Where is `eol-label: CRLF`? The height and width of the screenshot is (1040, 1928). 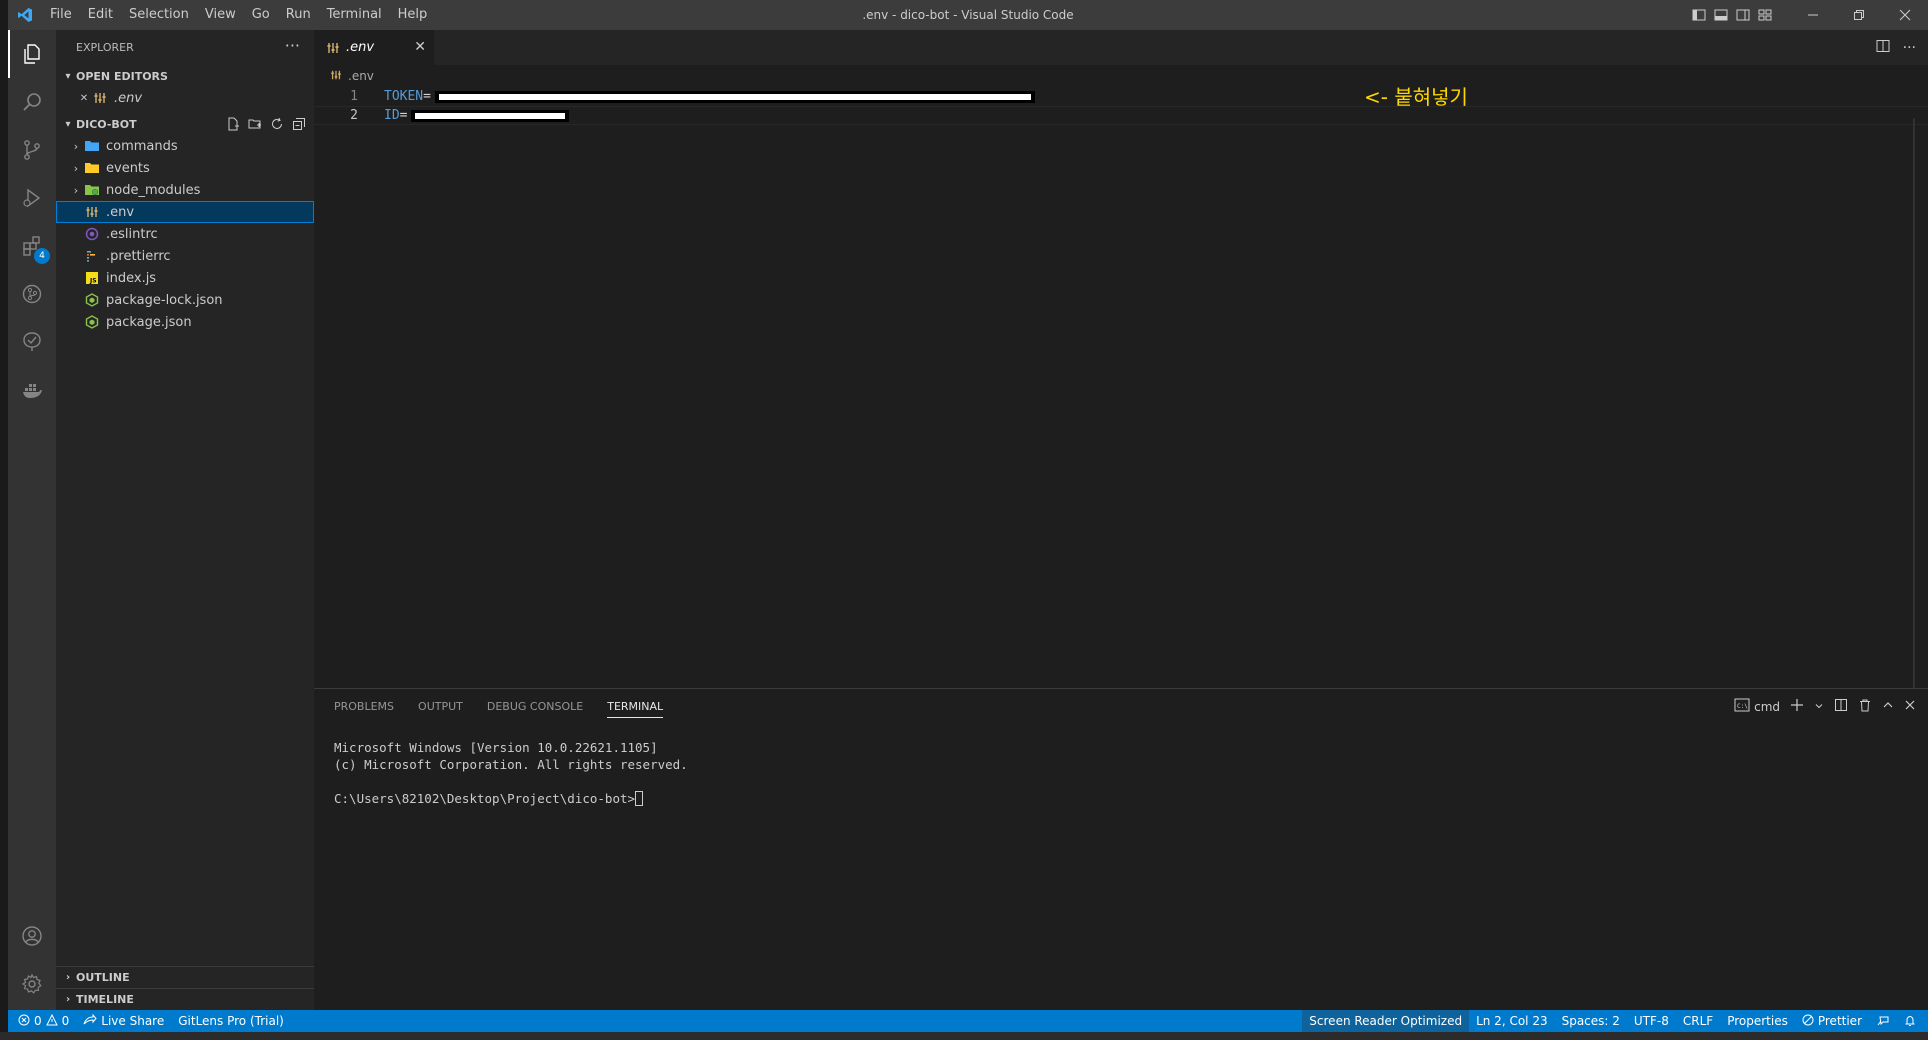
eol-label: CRLF is located at coordinates (1698, 1021).